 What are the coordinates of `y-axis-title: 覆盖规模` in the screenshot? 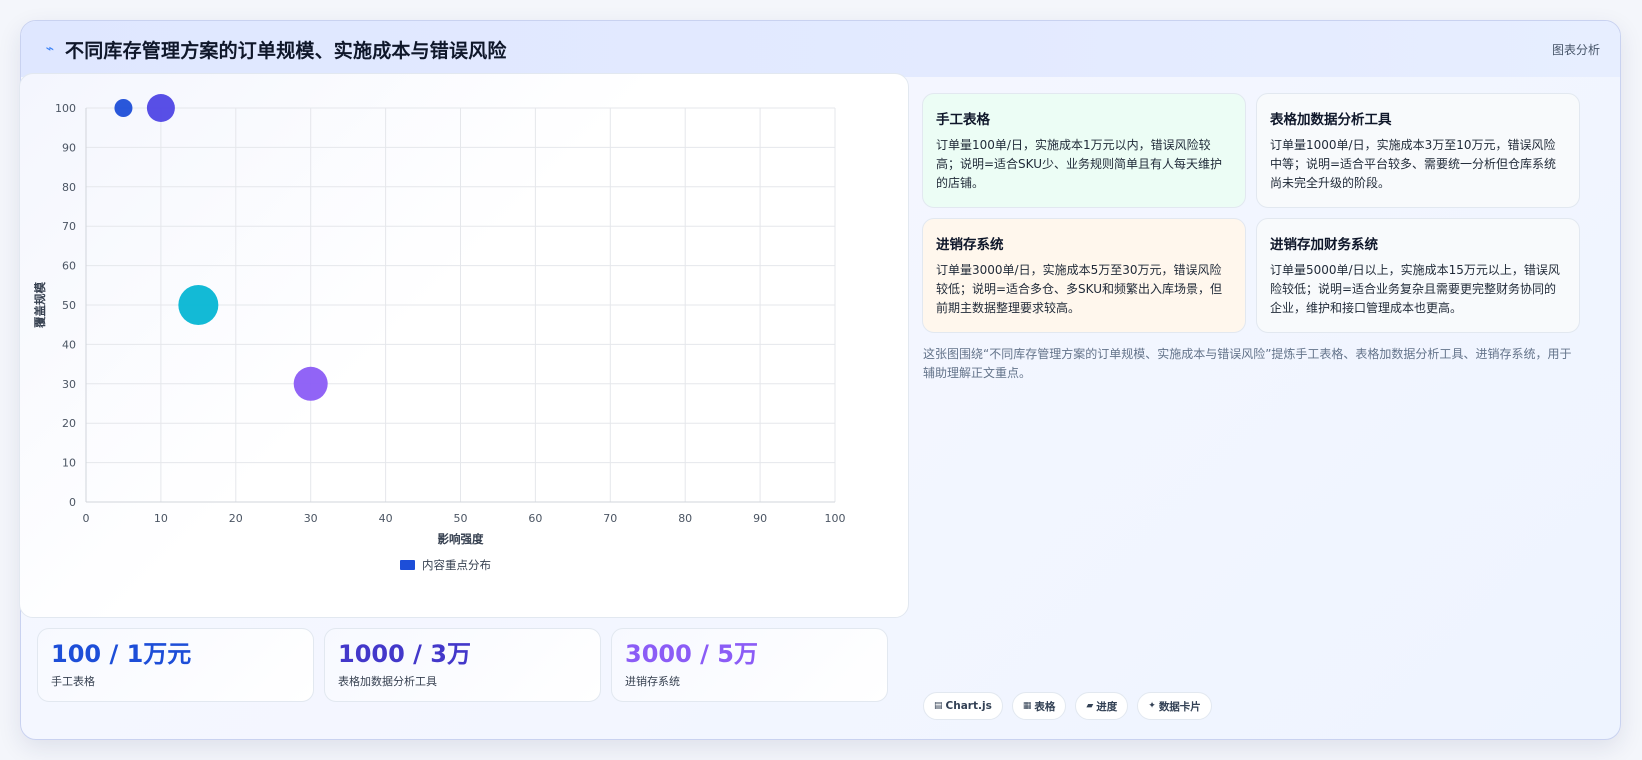 It's located at (40, 305).